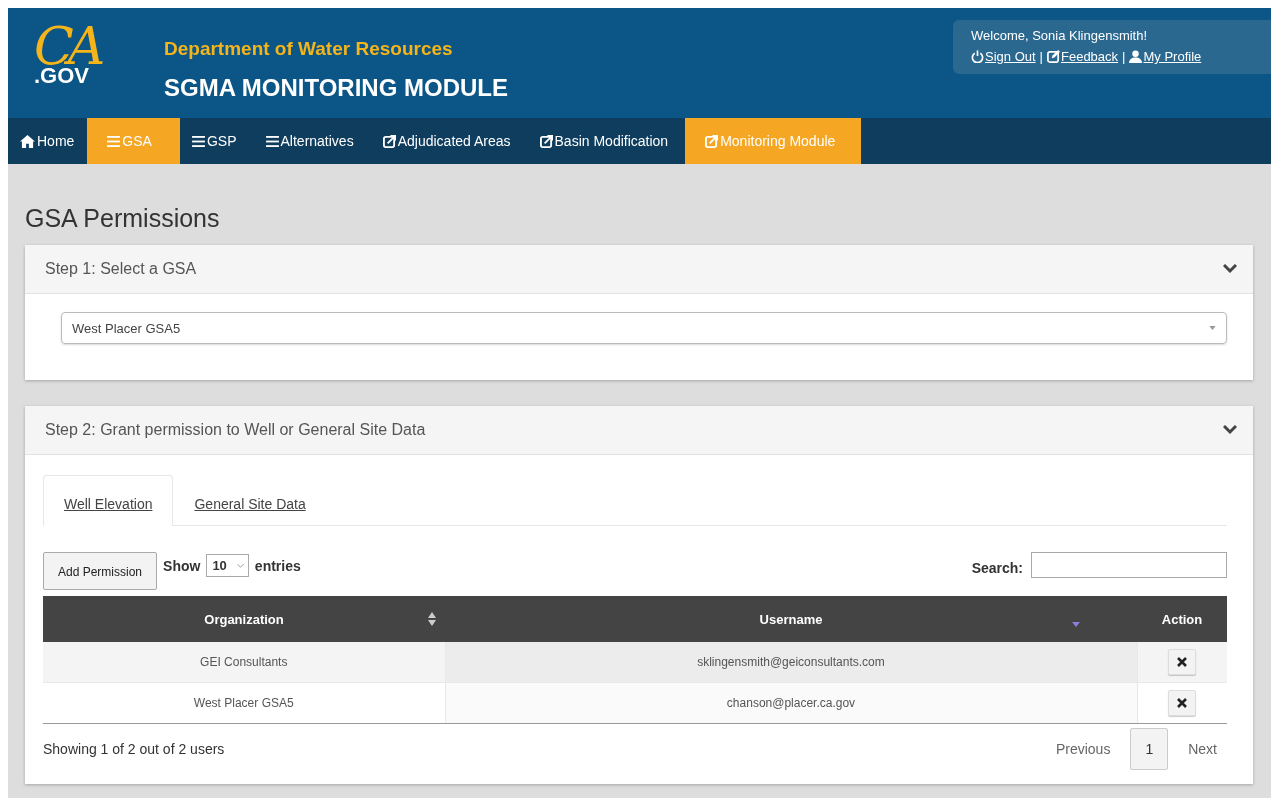 Image resolution: width=1271 pixels, height=798 pixels. I want to click on page-size-select: 10, so click(227, 565).